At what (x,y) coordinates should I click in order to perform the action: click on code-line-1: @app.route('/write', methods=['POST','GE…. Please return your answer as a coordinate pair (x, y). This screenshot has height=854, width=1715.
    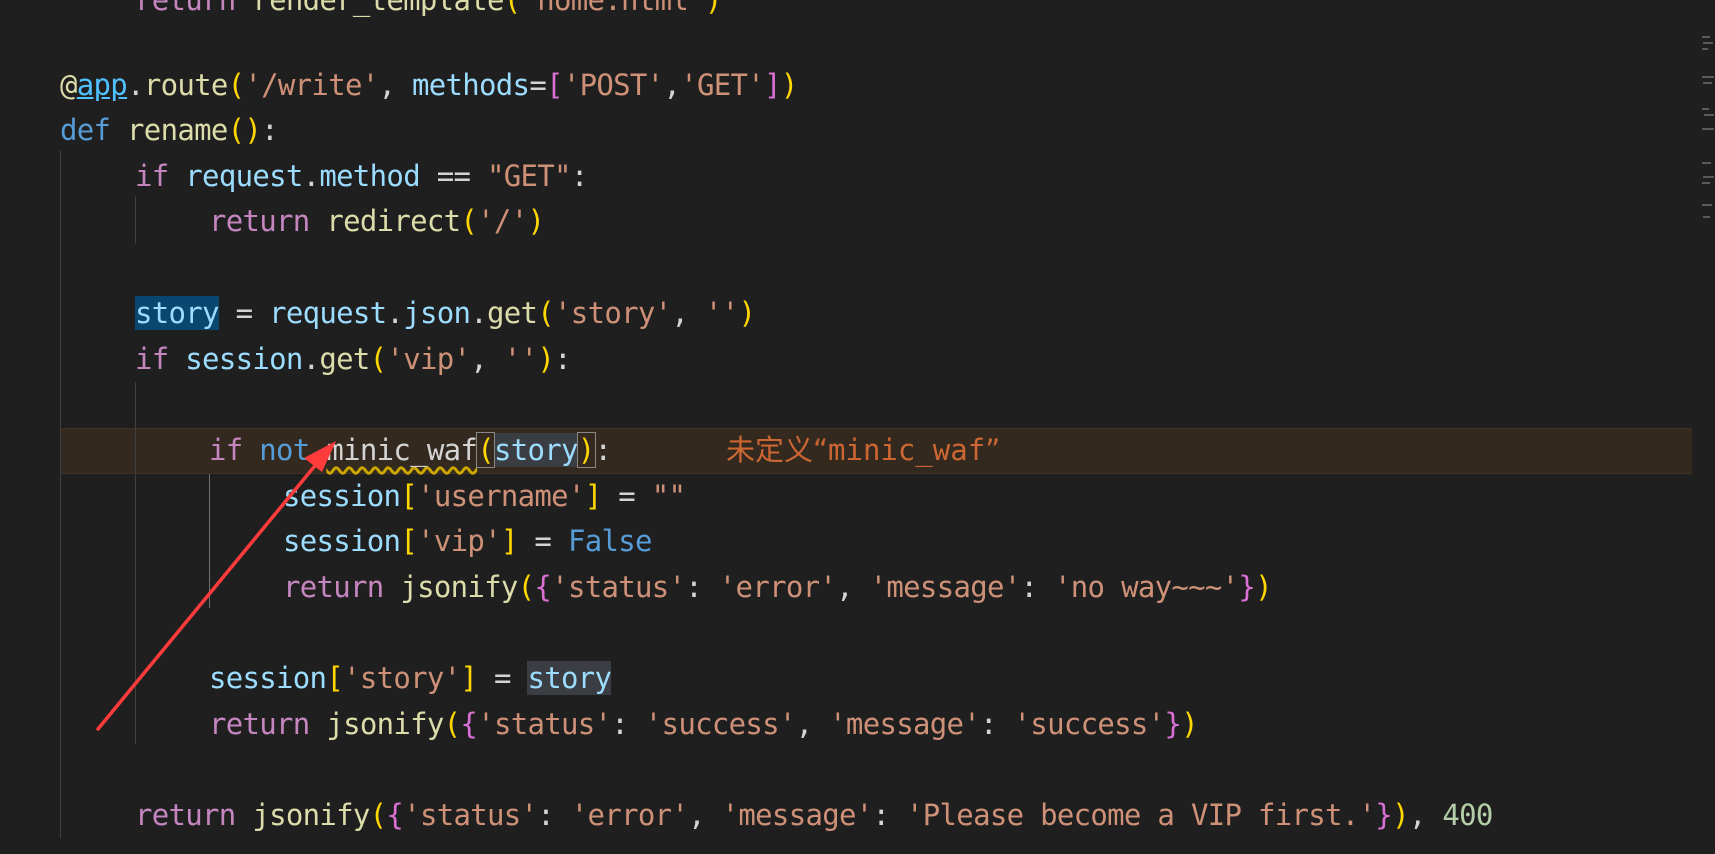
    Looking at the image, I should click on (429, 85).